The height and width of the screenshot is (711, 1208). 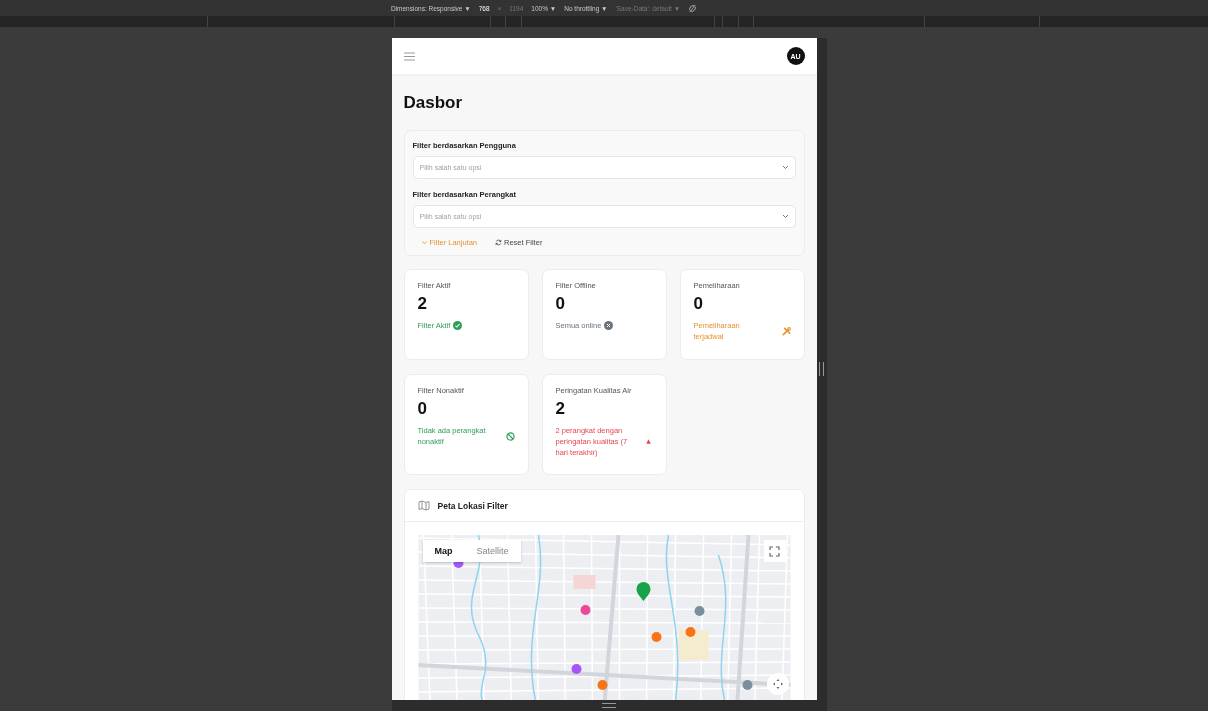 What do you see at coordinates (423, 505) in the screenshot?
I see `map-icon` at bounding box center [423, 505].